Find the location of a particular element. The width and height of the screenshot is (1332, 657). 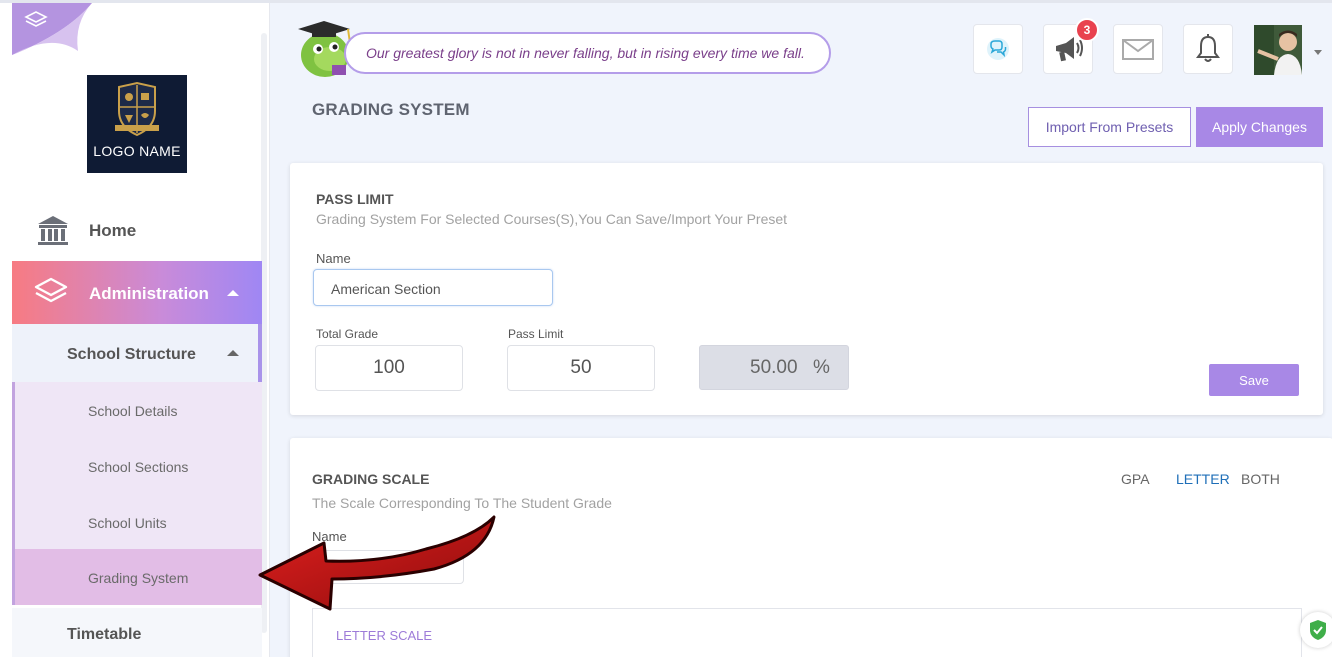

layers-icon is located at coordinates (51, 290).